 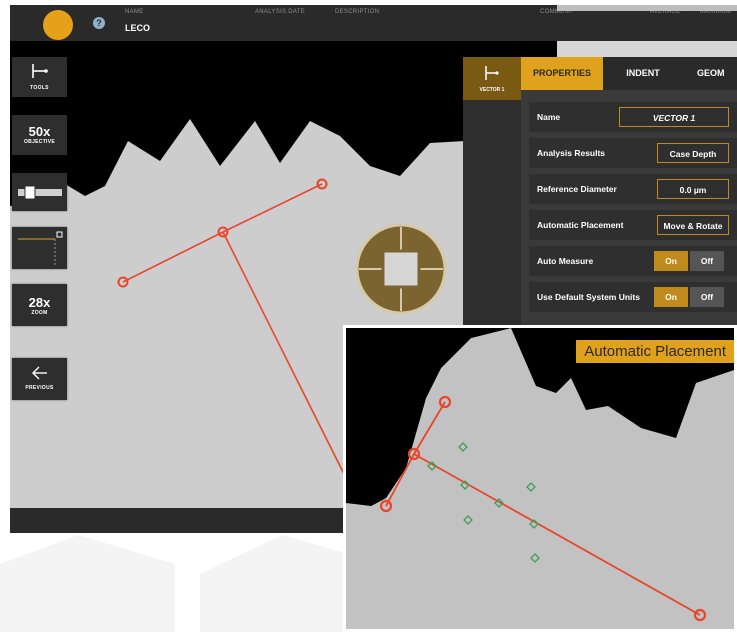 What do you see at coordinates (138, 28) in the screenshot?
I see `name-value: LECO` at bounding box center [138, 28].